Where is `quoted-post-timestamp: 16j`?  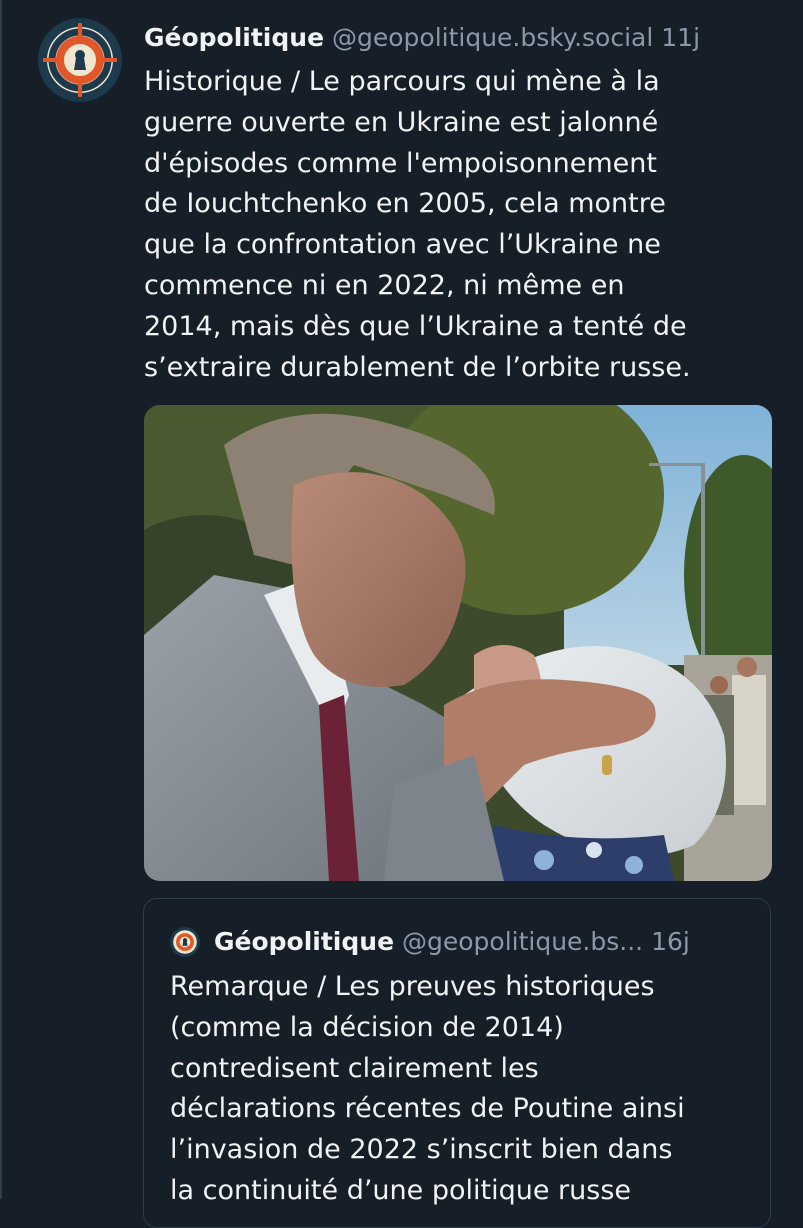 quoted-post-timestamp: 16j is located at coordinates (670, 941).